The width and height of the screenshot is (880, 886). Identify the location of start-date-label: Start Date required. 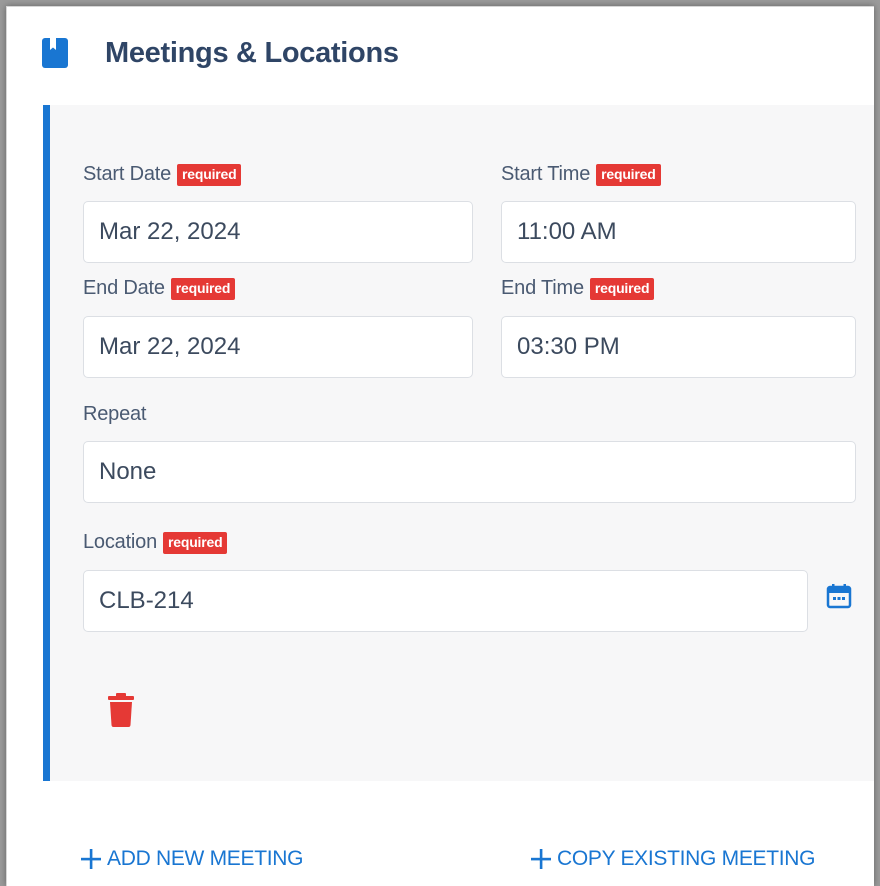
(162, 174).